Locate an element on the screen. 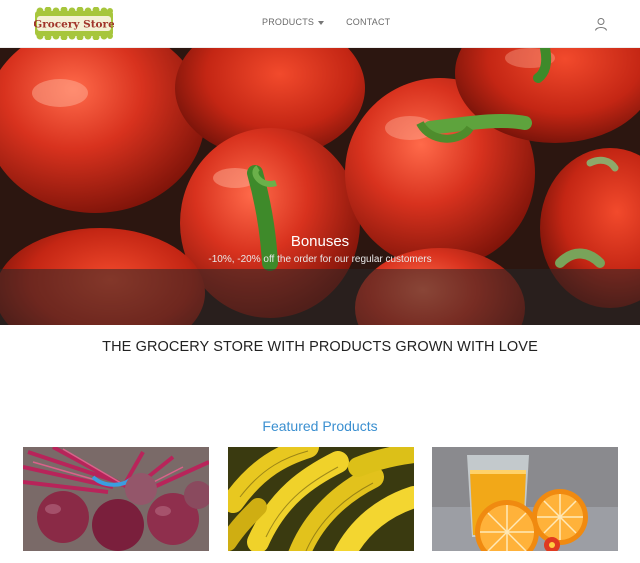 The image size is (640, 563). orange-juice-image is located at coordinates (525, 499).